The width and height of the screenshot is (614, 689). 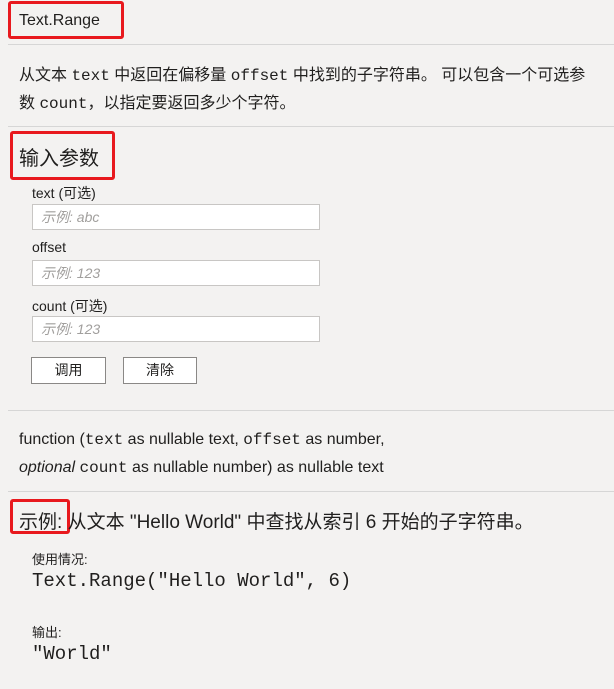 I want to click on count-param-label: count (可选), so click(x=70, y=306).